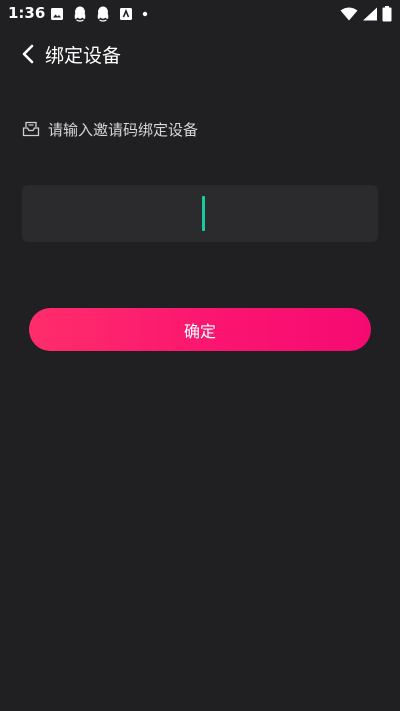 This screenshot has height=711, width=400. What do you see at coordinates (31, 129) in the screenshot?
I see `inbox-icon` at bounding box center [31, 129].